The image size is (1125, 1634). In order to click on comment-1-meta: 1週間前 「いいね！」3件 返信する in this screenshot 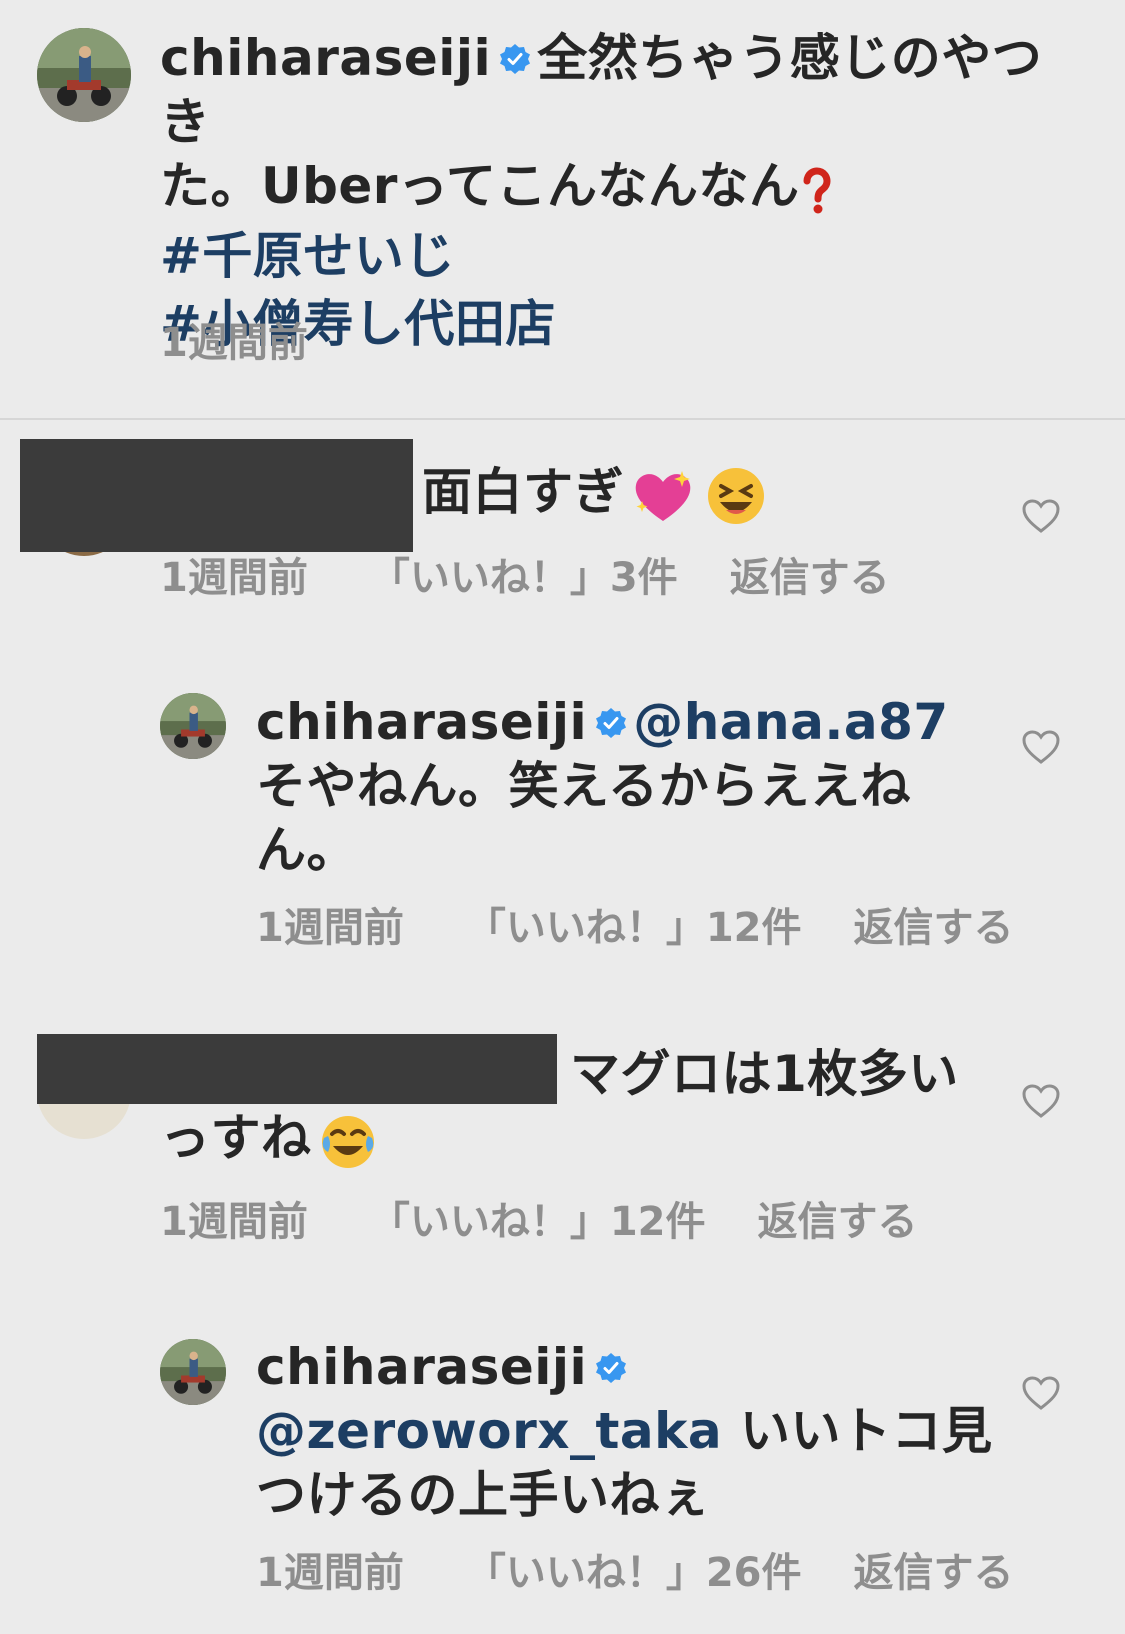, I will do `click(525, 578)`.